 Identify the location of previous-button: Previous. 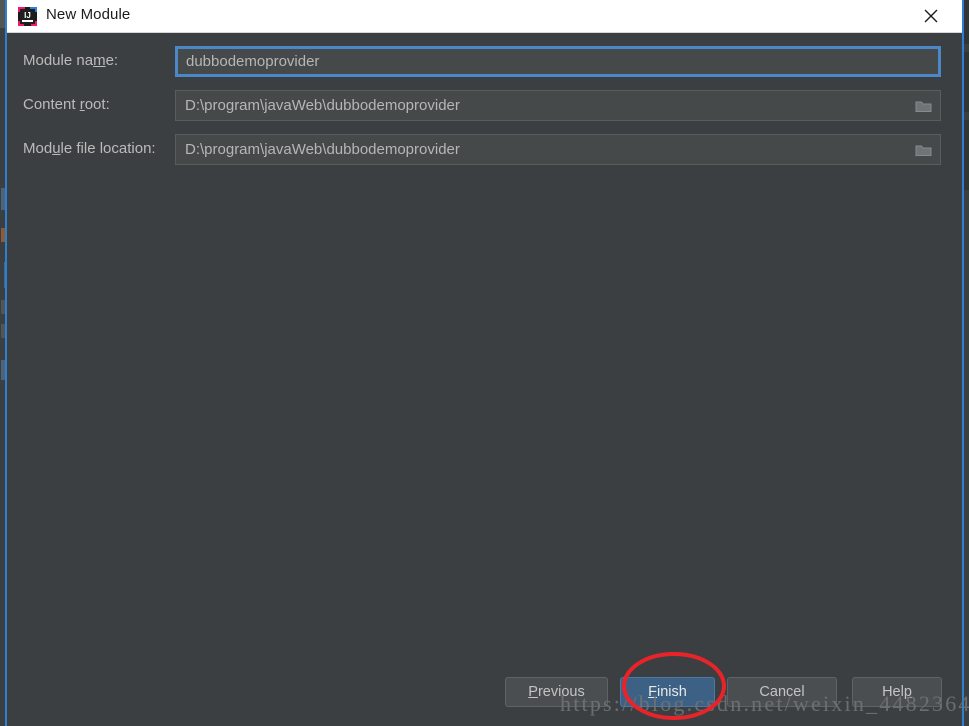
(556, 692).